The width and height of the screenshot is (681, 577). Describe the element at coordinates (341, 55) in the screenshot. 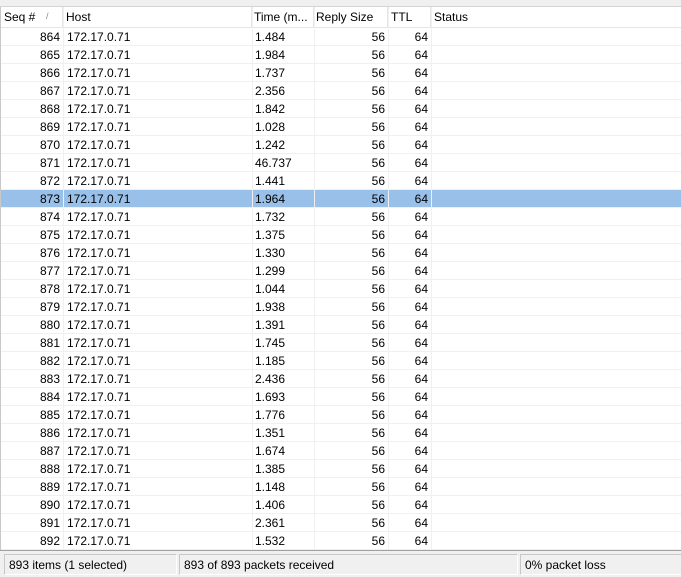

I see `table-row: 865 172.17.0.71 1.984 56 64` at that location.